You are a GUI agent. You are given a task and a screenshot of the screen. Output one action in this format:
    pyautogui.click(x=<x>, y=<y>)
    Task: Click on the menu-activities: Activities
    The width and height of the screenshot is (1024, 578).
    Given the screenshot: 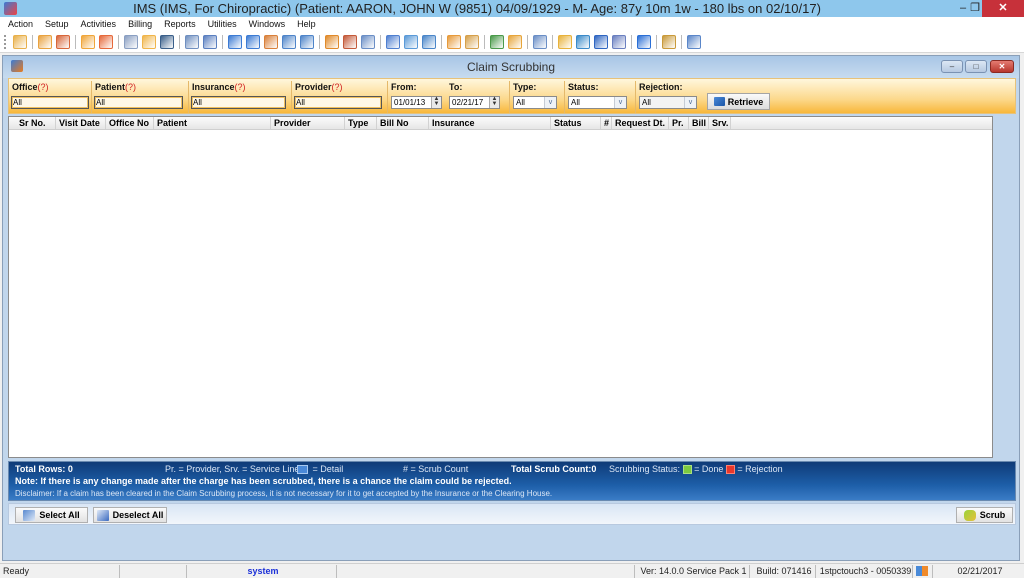 What is the action you would take?
    pyautogui.click(x=99, y=24)
    